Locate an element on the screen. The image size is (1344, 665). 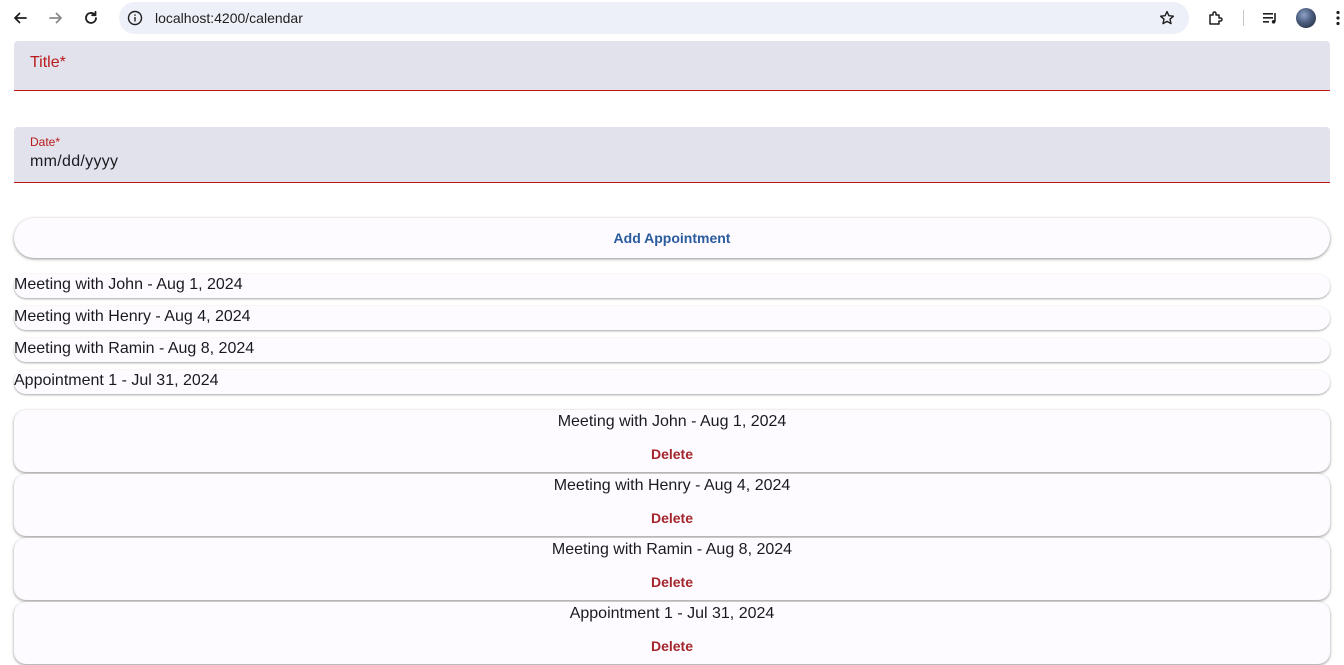
reload-icon is located at coordinates (91, 18).